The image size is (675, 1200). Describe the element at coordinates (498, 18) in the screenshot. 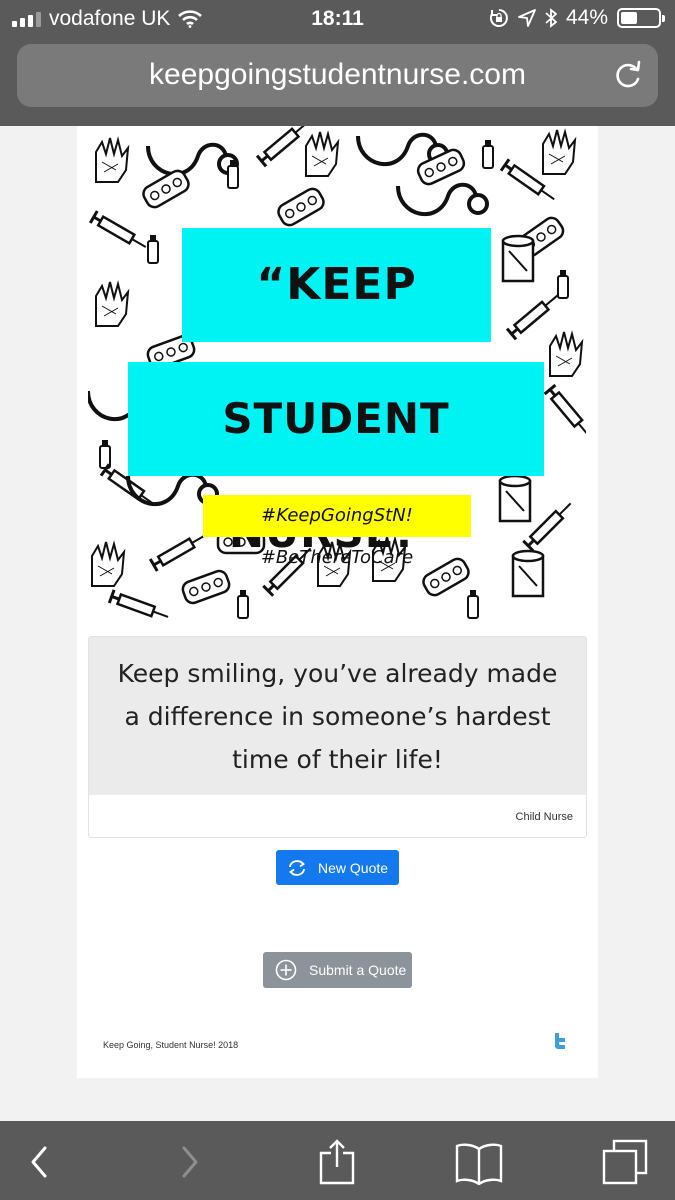

I see `orientation-lock-icon` at that location.